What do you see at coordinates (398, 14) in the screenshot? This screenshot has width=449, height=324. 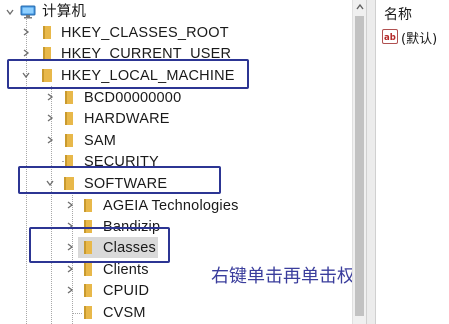 I see `column-header-name: 名称` at bounding box center [398, 14].